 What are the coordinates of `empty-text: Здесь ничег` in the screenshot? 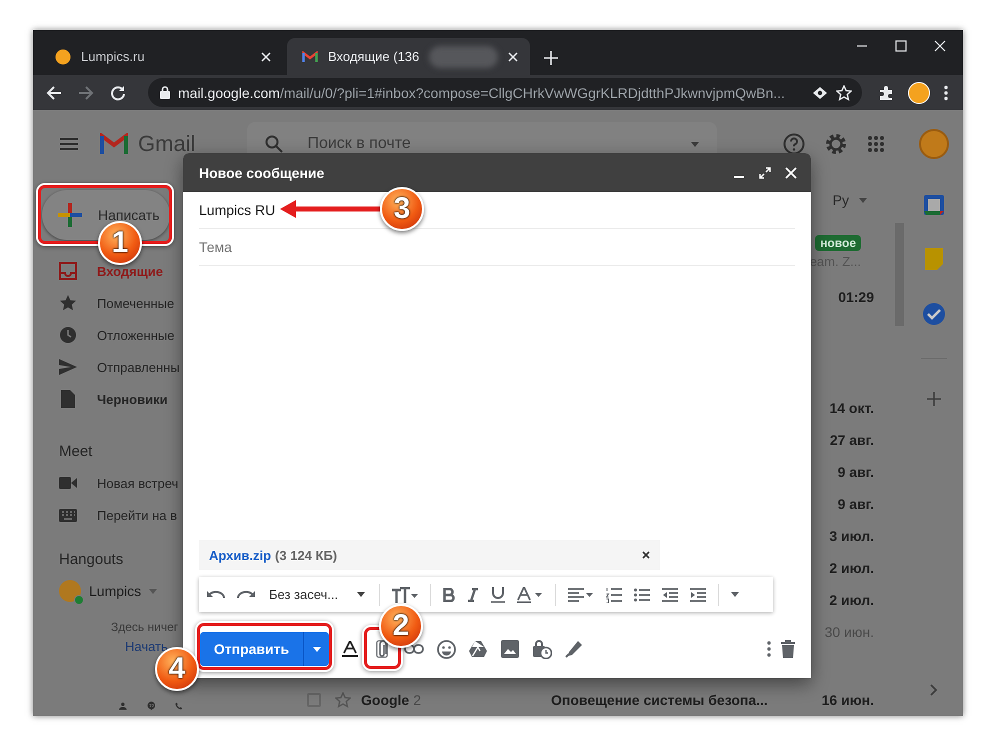 It's located at (144, 627).